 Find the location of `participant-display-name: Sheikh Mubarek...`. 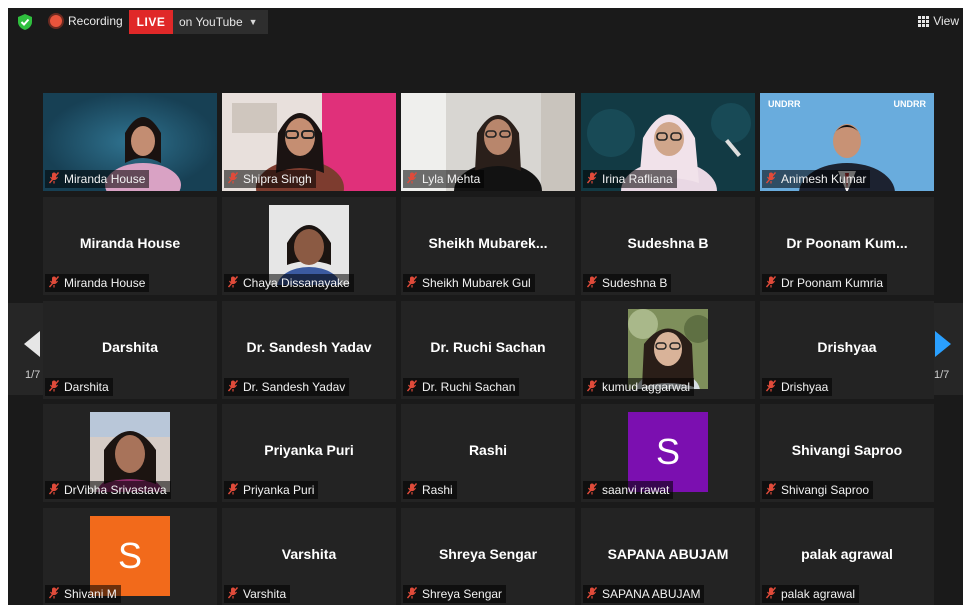

participant-display-name: Sheikh Mubarek... is located at coordinates (488, 243).